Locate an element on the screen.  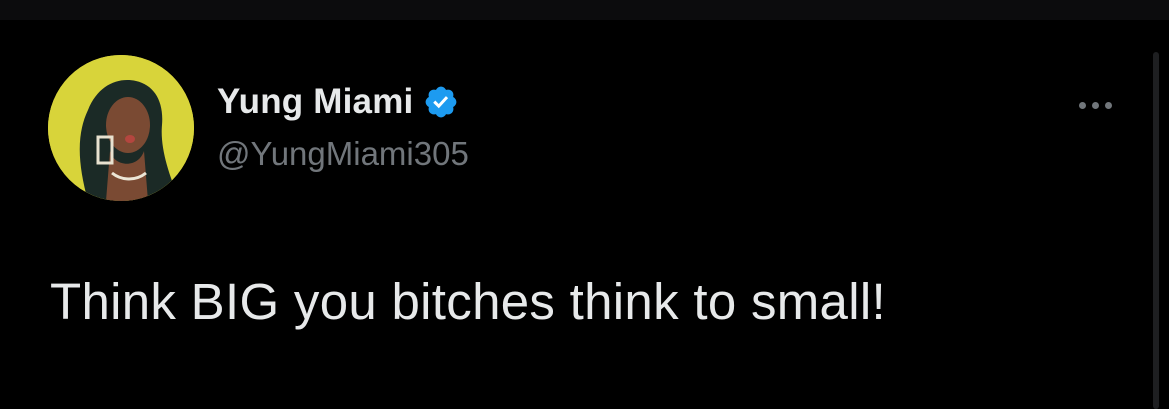
avatar is located at coordinates (121, 128).